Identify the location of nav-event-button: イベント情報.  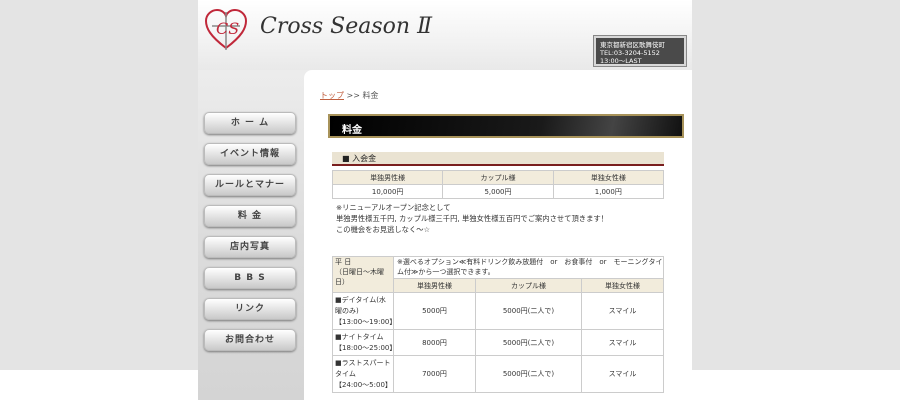
(250, 154).